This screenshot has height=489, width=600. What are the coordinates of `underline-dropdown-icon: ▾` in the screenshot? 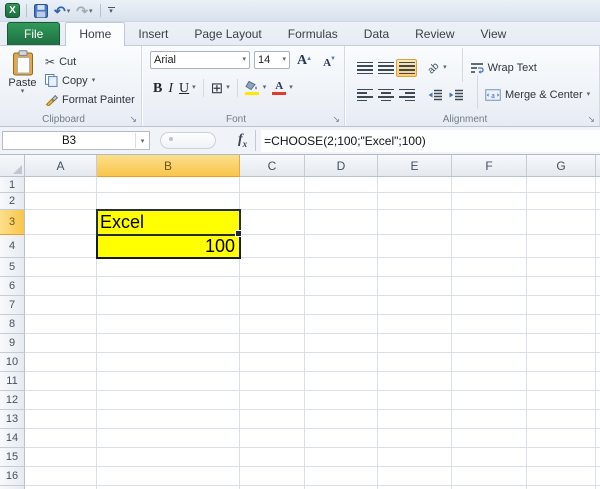 It's located at (194, 87).